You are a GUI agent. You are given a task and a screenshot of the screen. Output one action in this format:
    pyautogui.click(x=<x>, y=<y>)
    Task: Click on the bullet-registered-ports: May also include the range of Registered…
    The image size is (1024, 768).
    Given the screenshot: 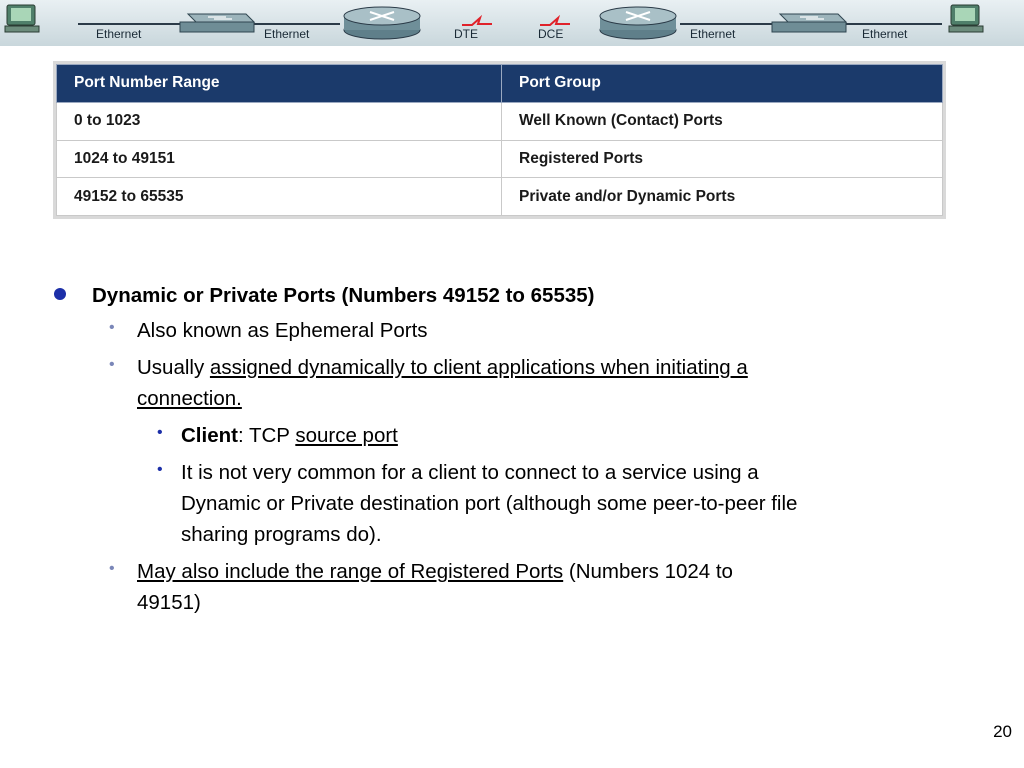 What is the action you would take?
    pyautogui.click(x=435, y=572)
    